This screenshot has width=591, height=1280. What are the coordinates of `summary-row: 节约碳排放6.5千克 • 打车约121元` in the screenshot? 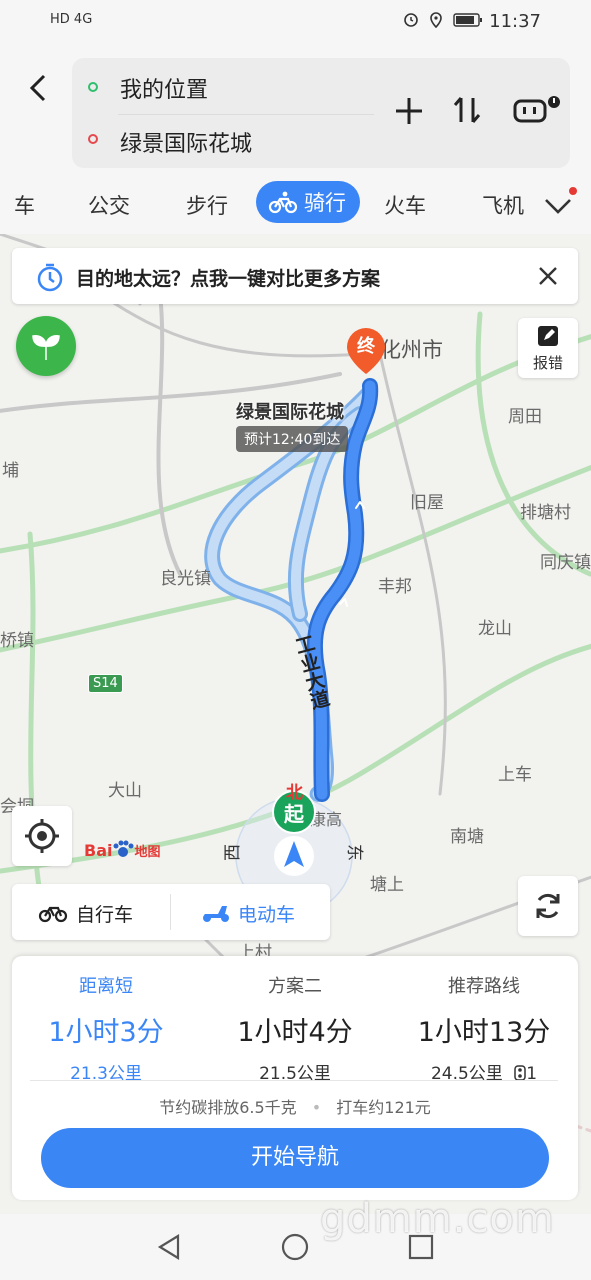 It's located at (295, 1106).